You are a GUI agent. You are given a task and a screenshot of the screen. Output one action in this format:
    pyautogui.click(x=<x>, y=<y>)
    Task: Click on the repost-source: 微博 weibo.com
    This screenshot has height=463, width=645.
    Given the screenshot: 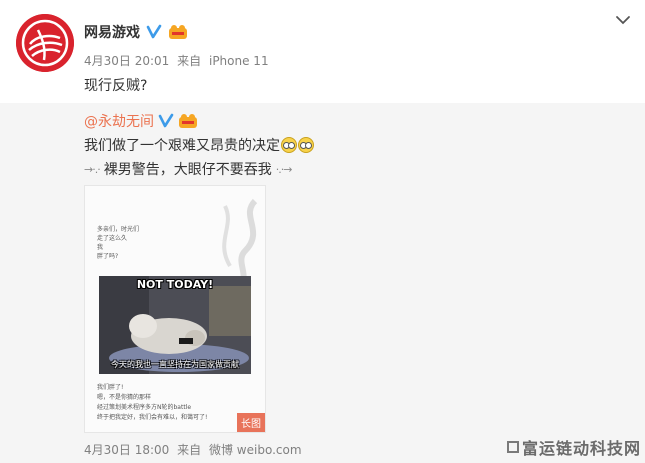 What is the action you would take?
    pyautogui.click(x=255, y=450)
    